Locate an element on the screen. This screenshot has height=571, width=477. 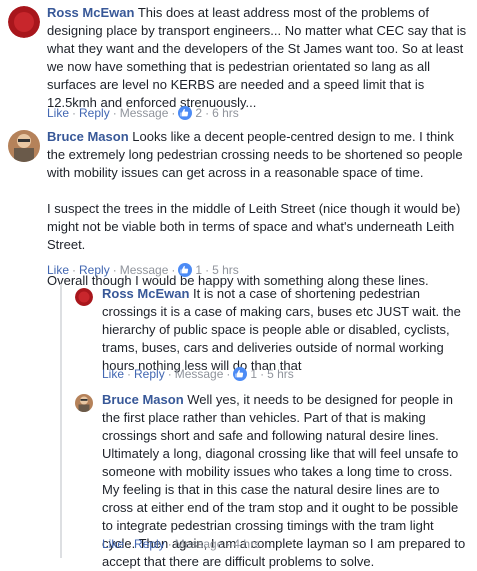
comment-actions: Like · Reply · Message · 4 hrs is located at coordinates (181, 544).